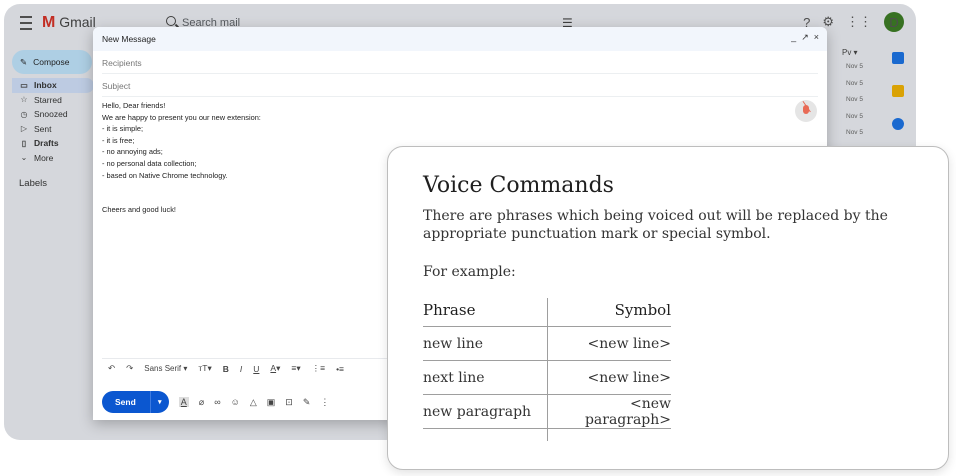 The height and width of the screenshot is (476, 956). I want to click on body-line: Cheers and good luck!, so click(139, 210).